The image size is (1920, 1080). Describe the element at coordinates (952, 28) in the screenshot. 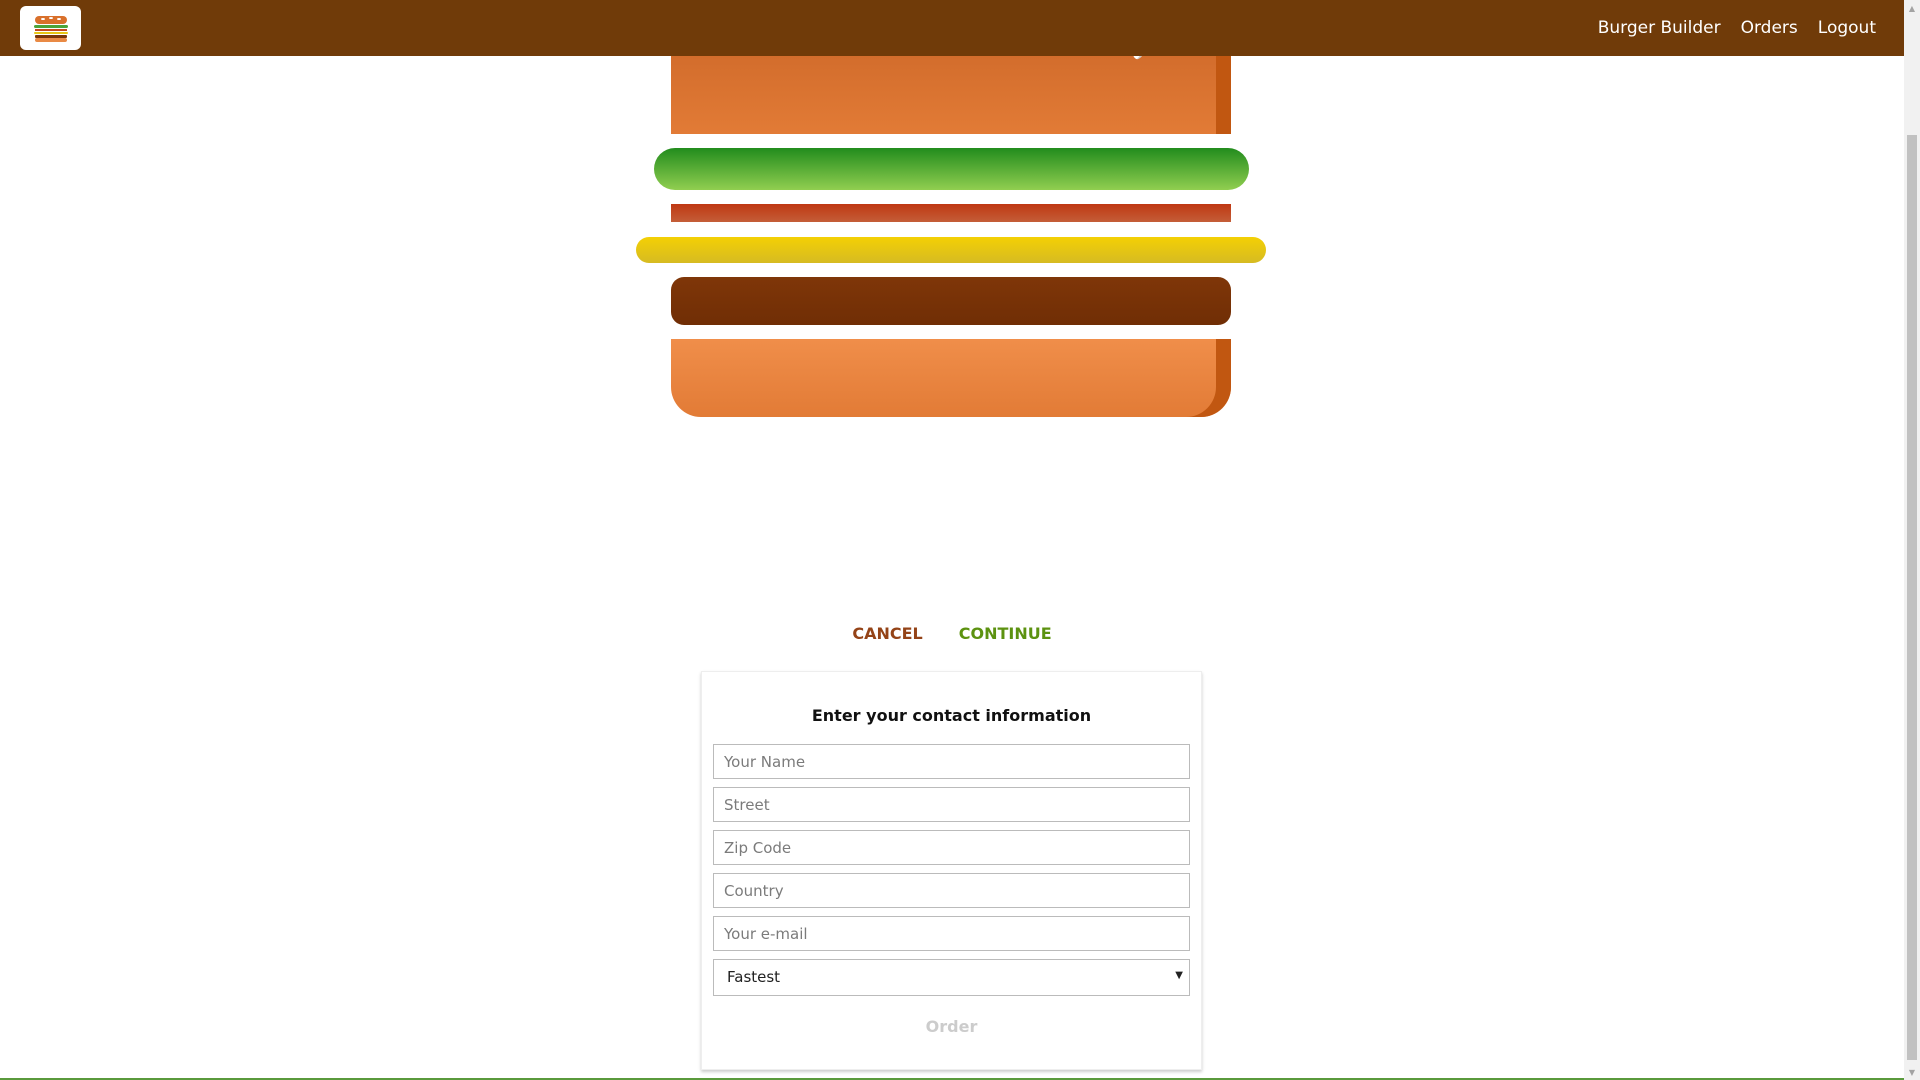

I see `toolbar: Burger Builder Orders Logout` at that location.